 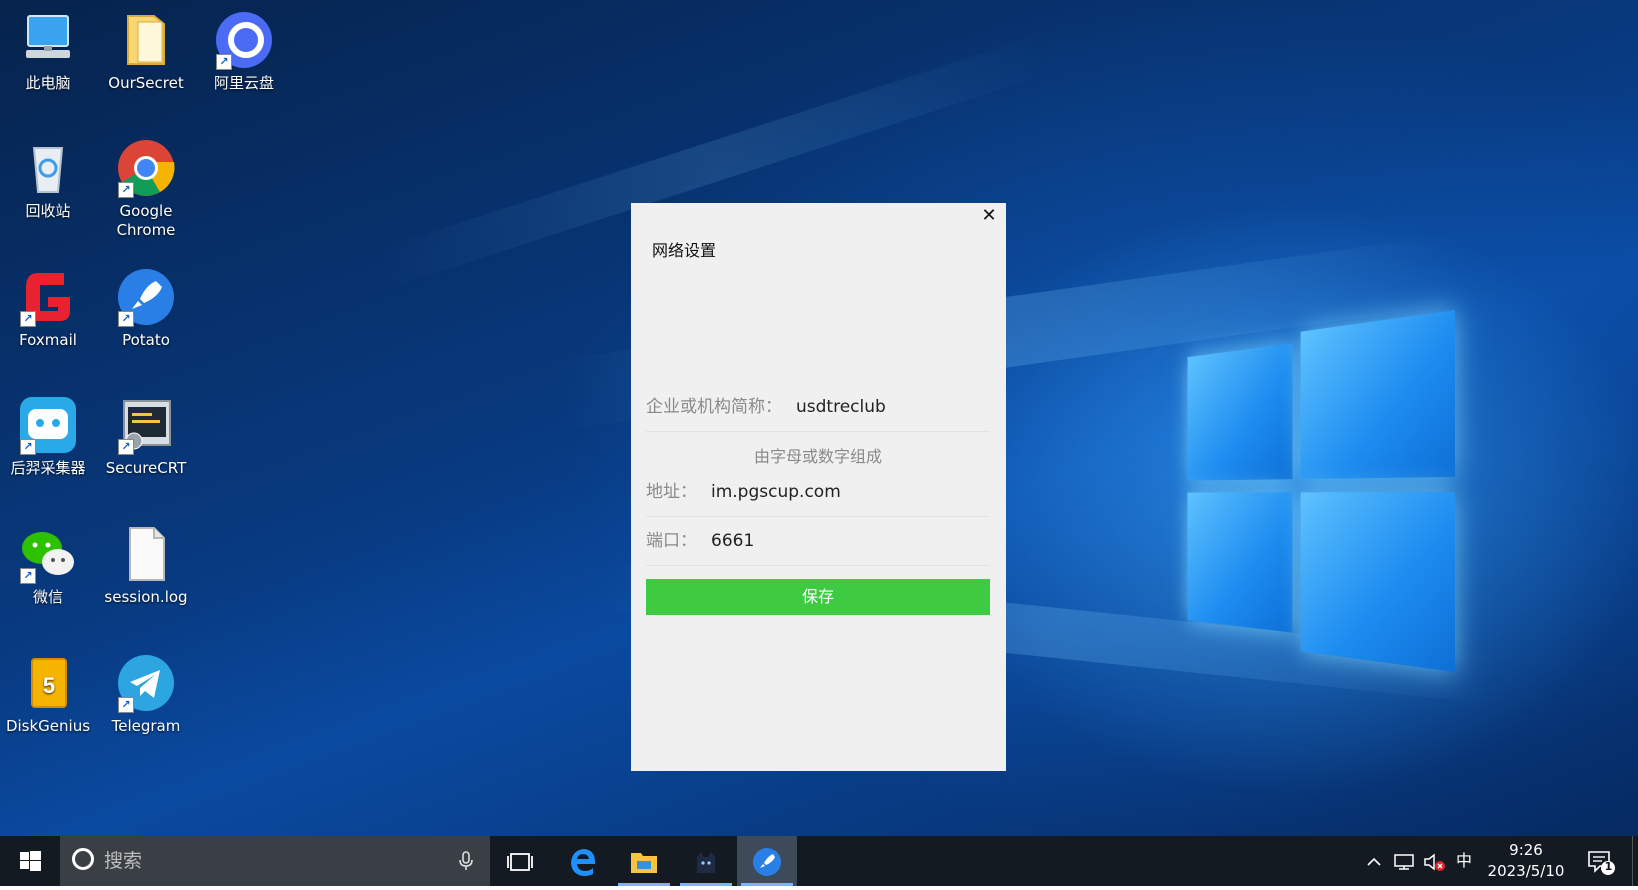 I want to click on potato-icon, so click(x=767, y=861).